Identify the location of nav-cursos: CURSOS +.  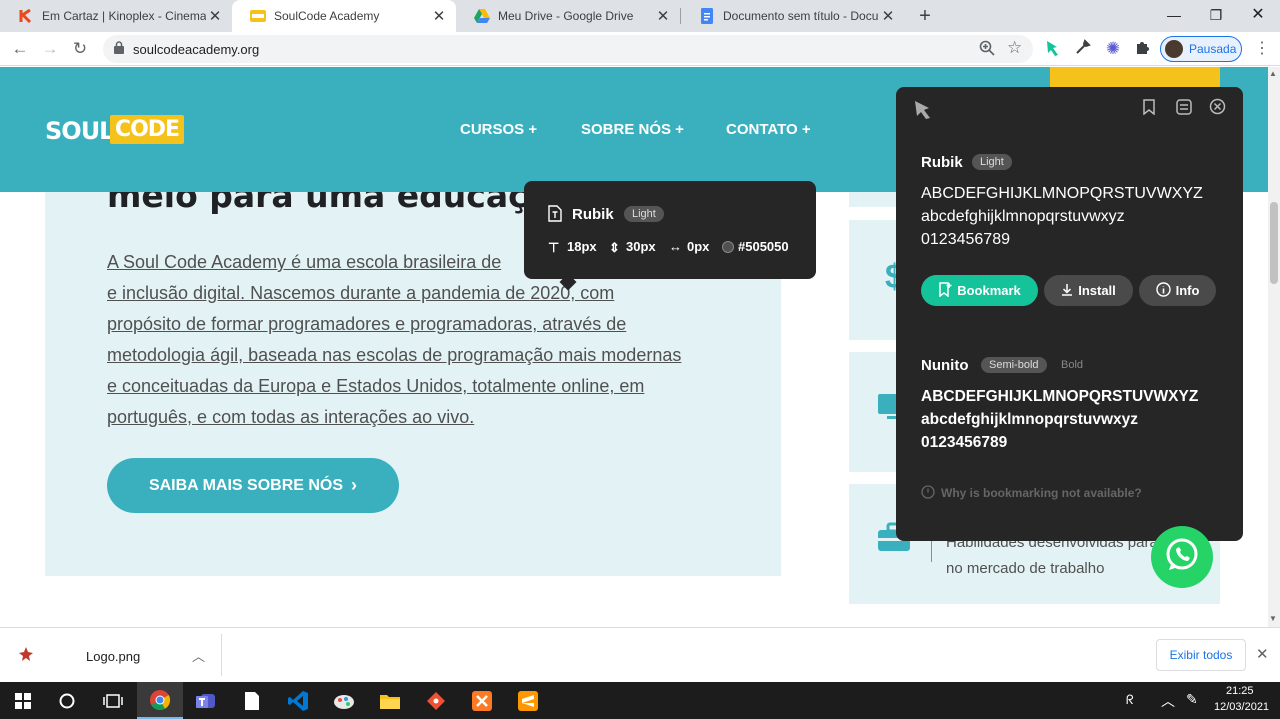
(498, 129).